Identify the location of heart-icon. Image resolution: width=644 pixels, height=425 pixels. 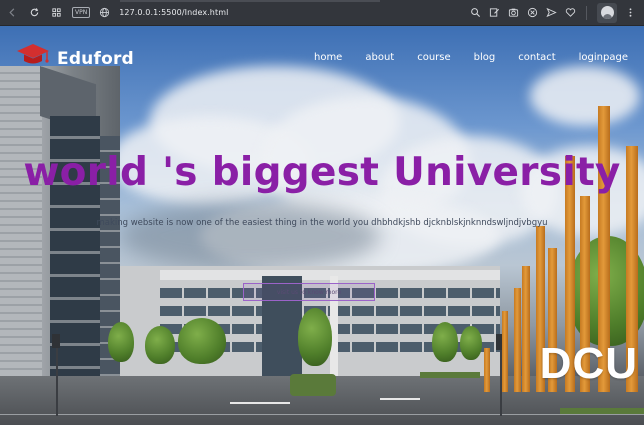
(570, 12).